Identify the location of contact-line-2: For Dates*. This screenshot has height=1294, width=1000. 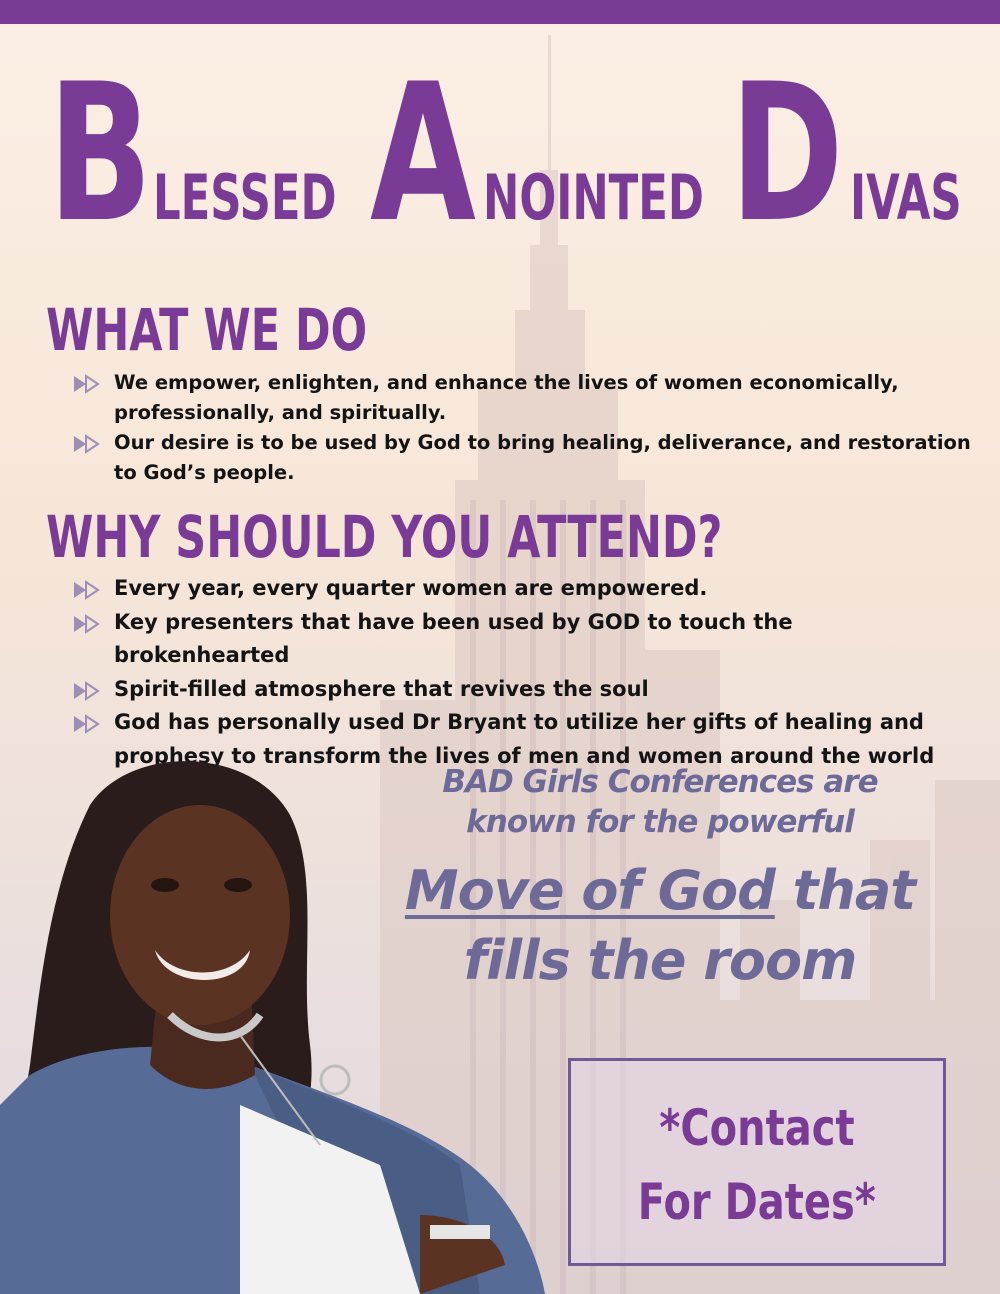
(756, 1202).